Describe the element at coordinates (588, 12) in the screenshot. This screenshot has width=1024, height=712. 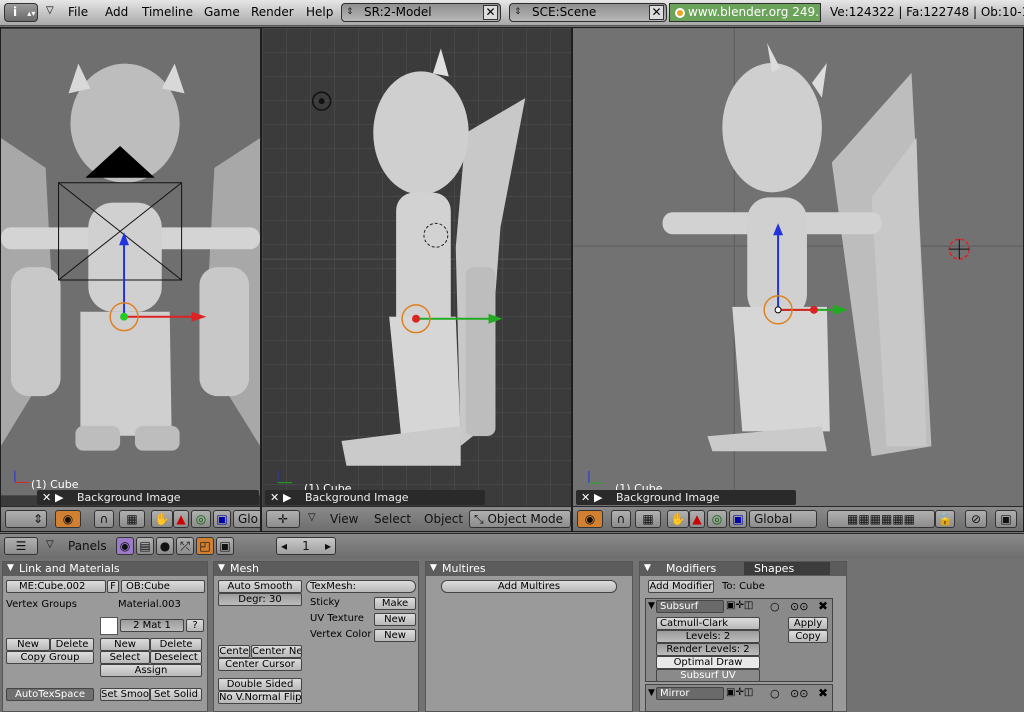
I see `scene-selector: ⇕ SCE:Scene ✕` at that location.